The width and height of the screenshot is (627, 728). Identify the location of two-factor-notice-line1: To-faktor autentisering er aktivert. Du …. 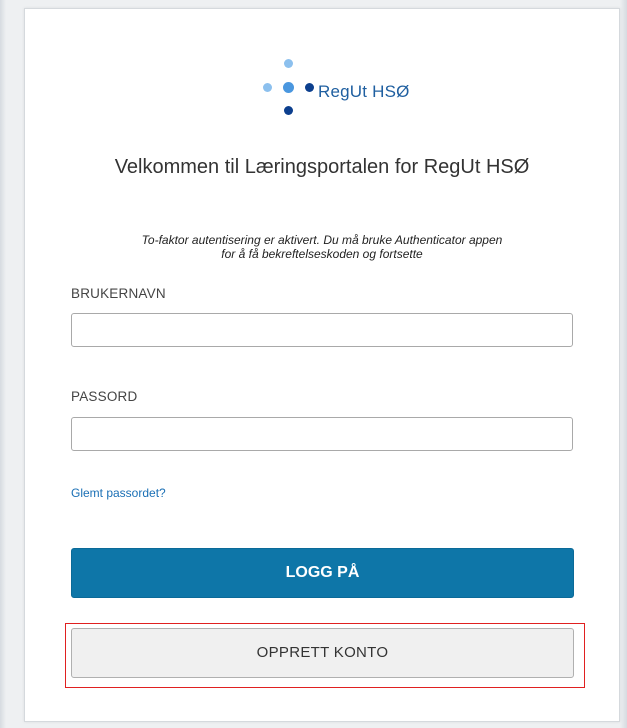
(322, 240).